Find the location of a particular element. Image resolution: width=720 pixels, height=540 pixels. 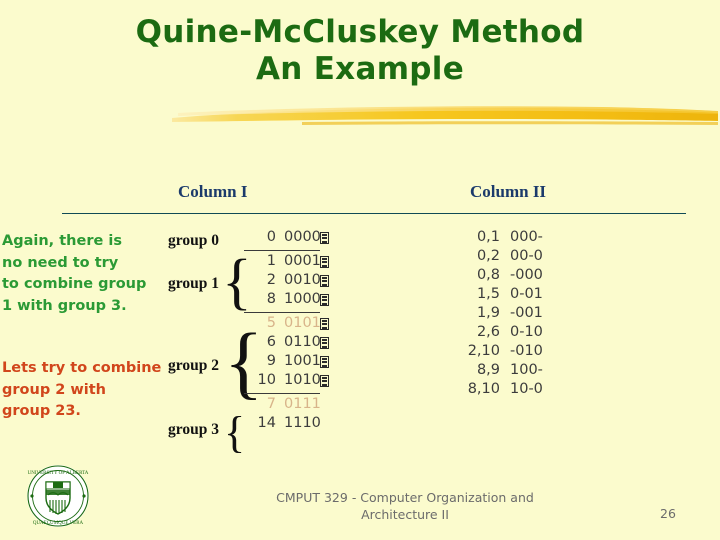

minterm-pair: 8,10 is located at coordinates (483, 389).